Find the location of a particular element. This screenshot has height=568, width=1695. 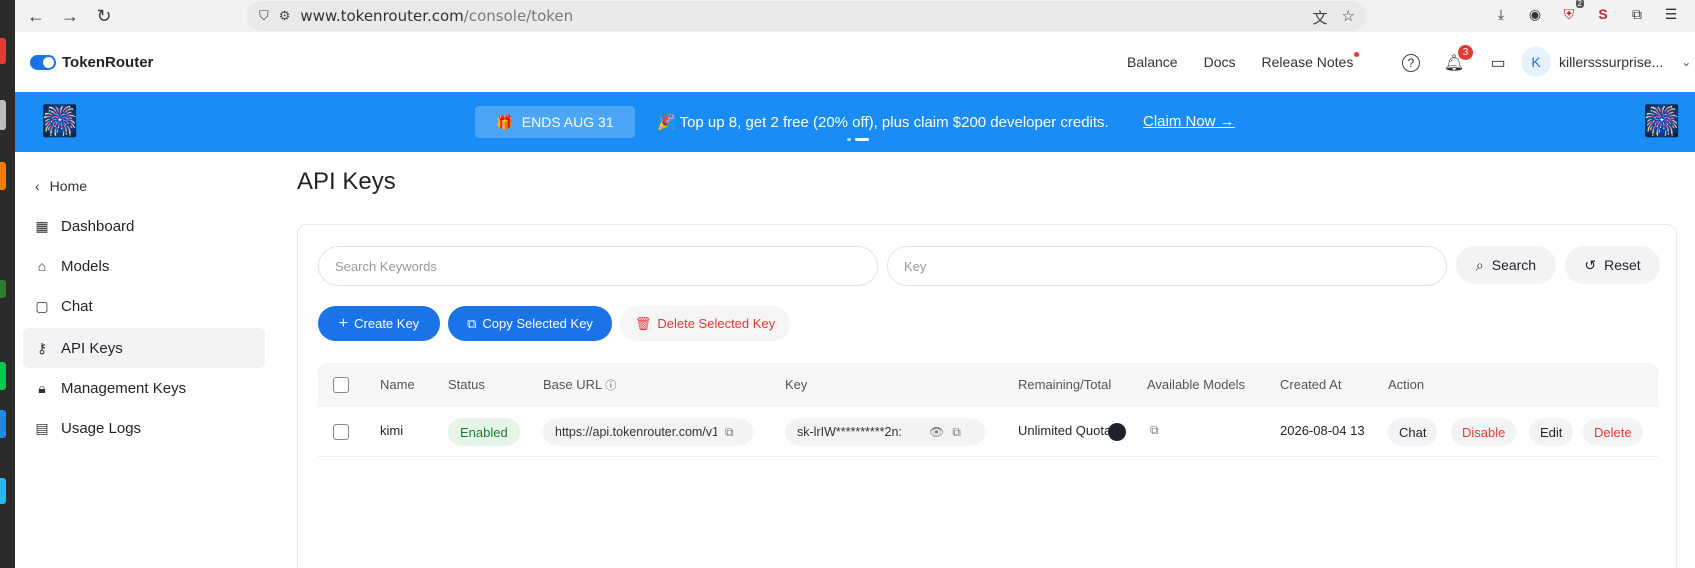

create-key-label: Create Key is located at coordinates (387, 323).